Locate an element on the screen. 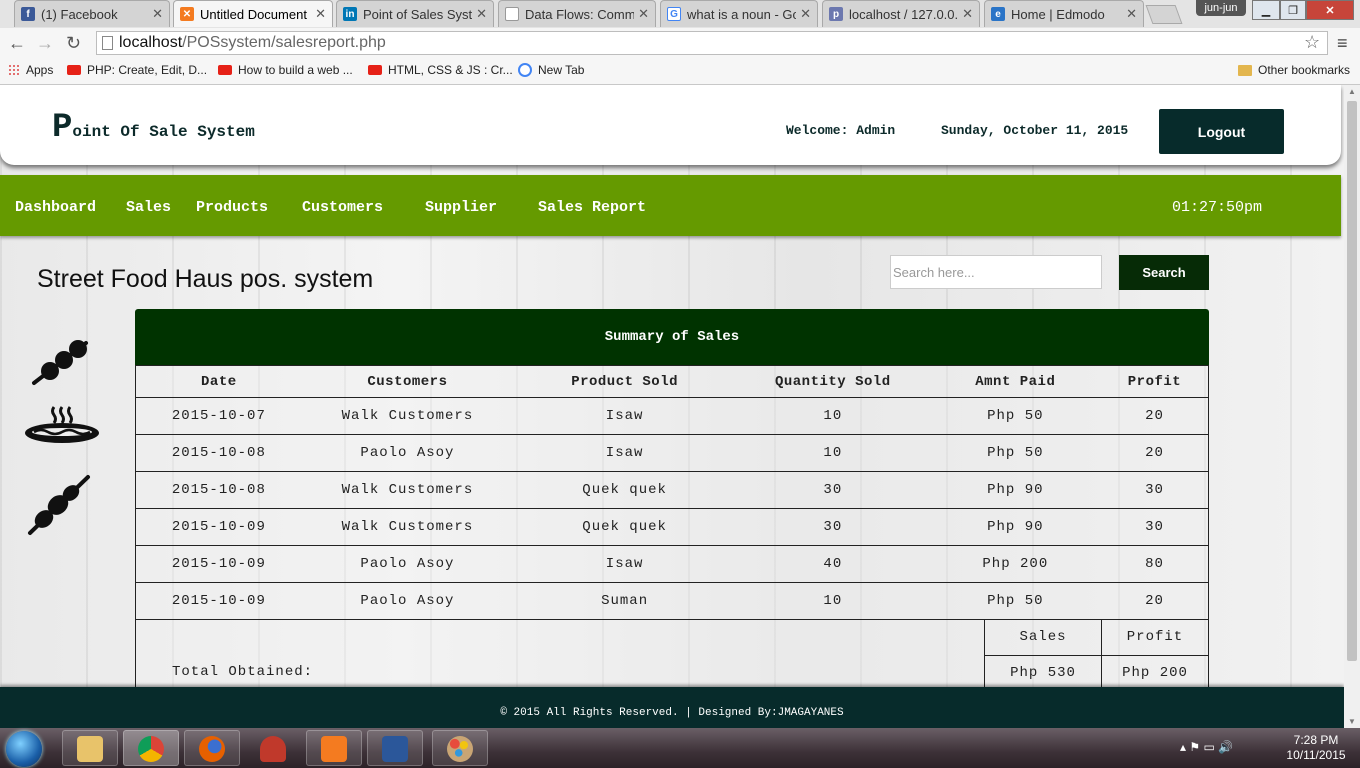 Image resolution: width=1360 pixels, height=768 pixels. system-time: 7:28 PM is located at coordinates (1316, 740).